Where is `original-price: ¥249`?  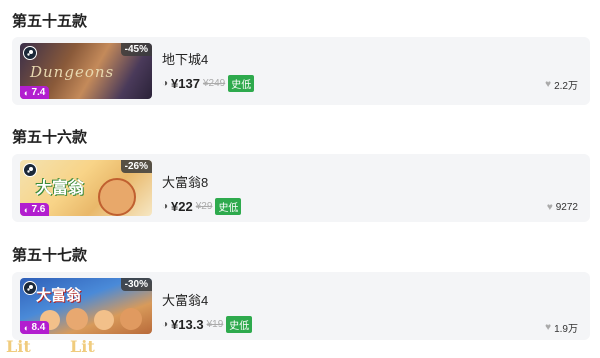
original-price: ¥249 is located at coordinates (214, 83).